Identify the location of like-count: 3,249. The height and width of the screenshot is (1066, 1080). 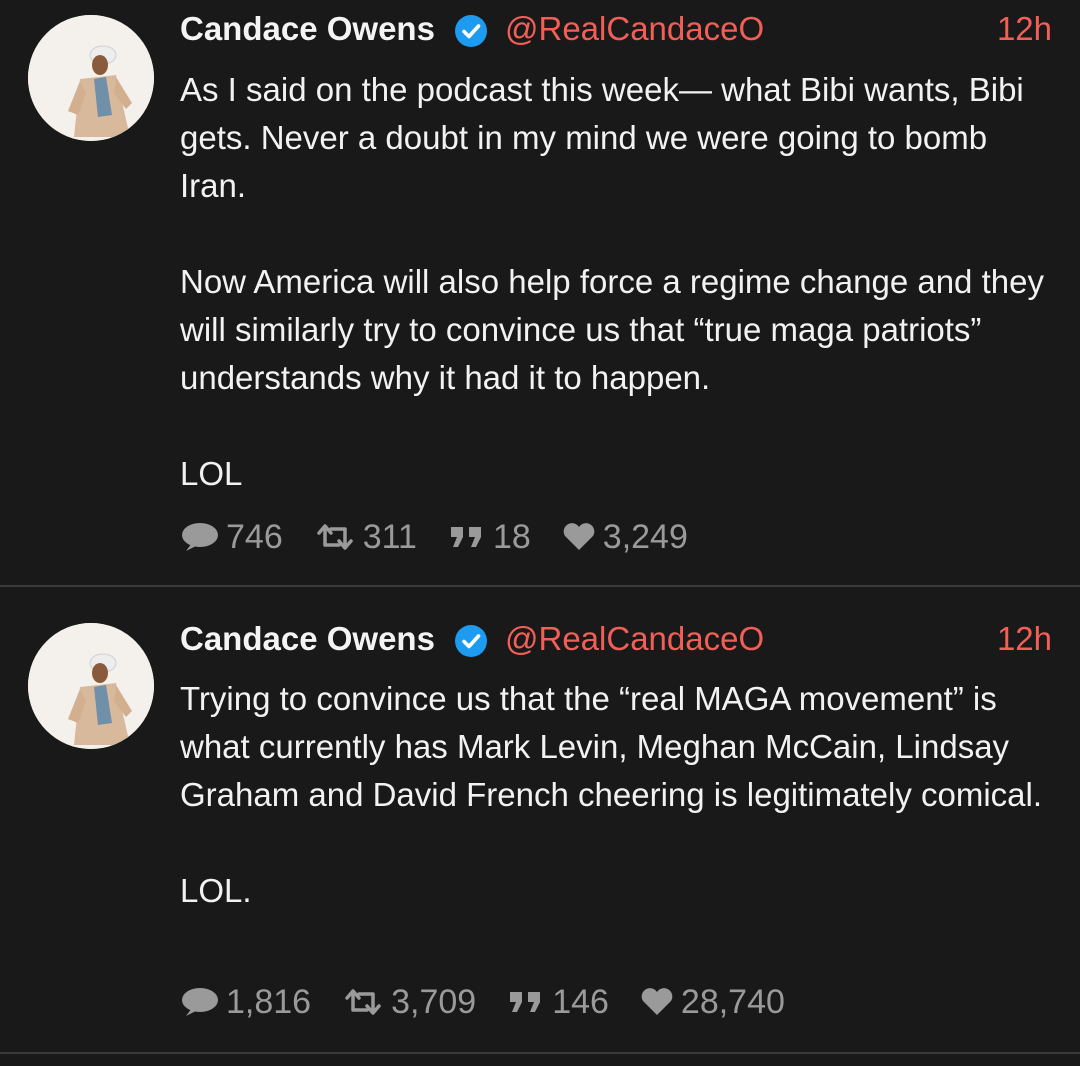
(645, 536).